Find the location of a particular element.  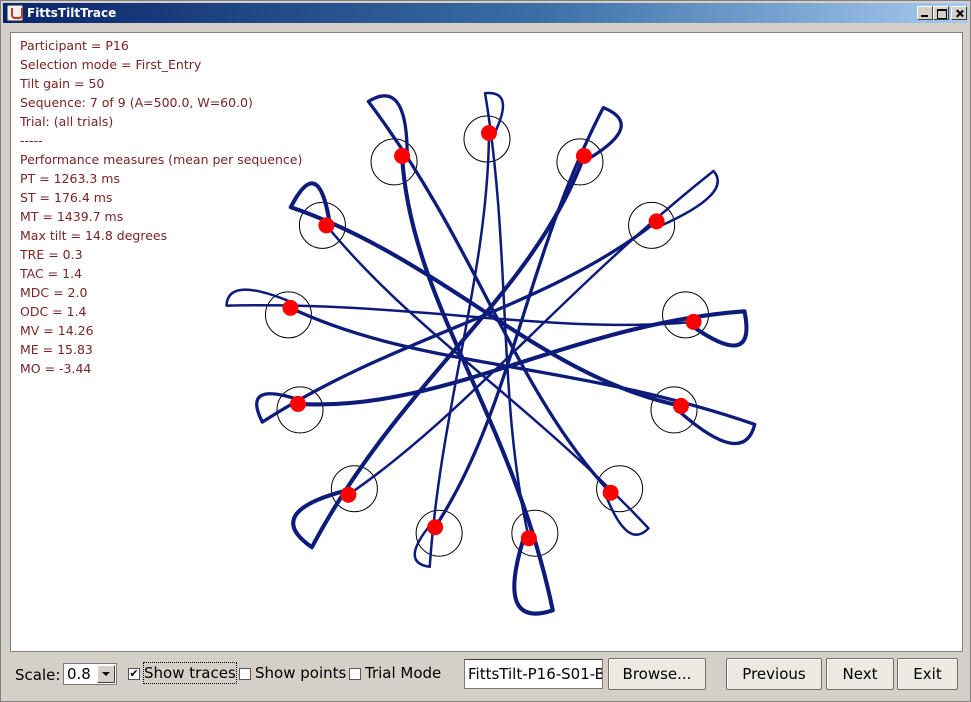

checkmark-icon: ✔ is located at coordinates (134, 674).